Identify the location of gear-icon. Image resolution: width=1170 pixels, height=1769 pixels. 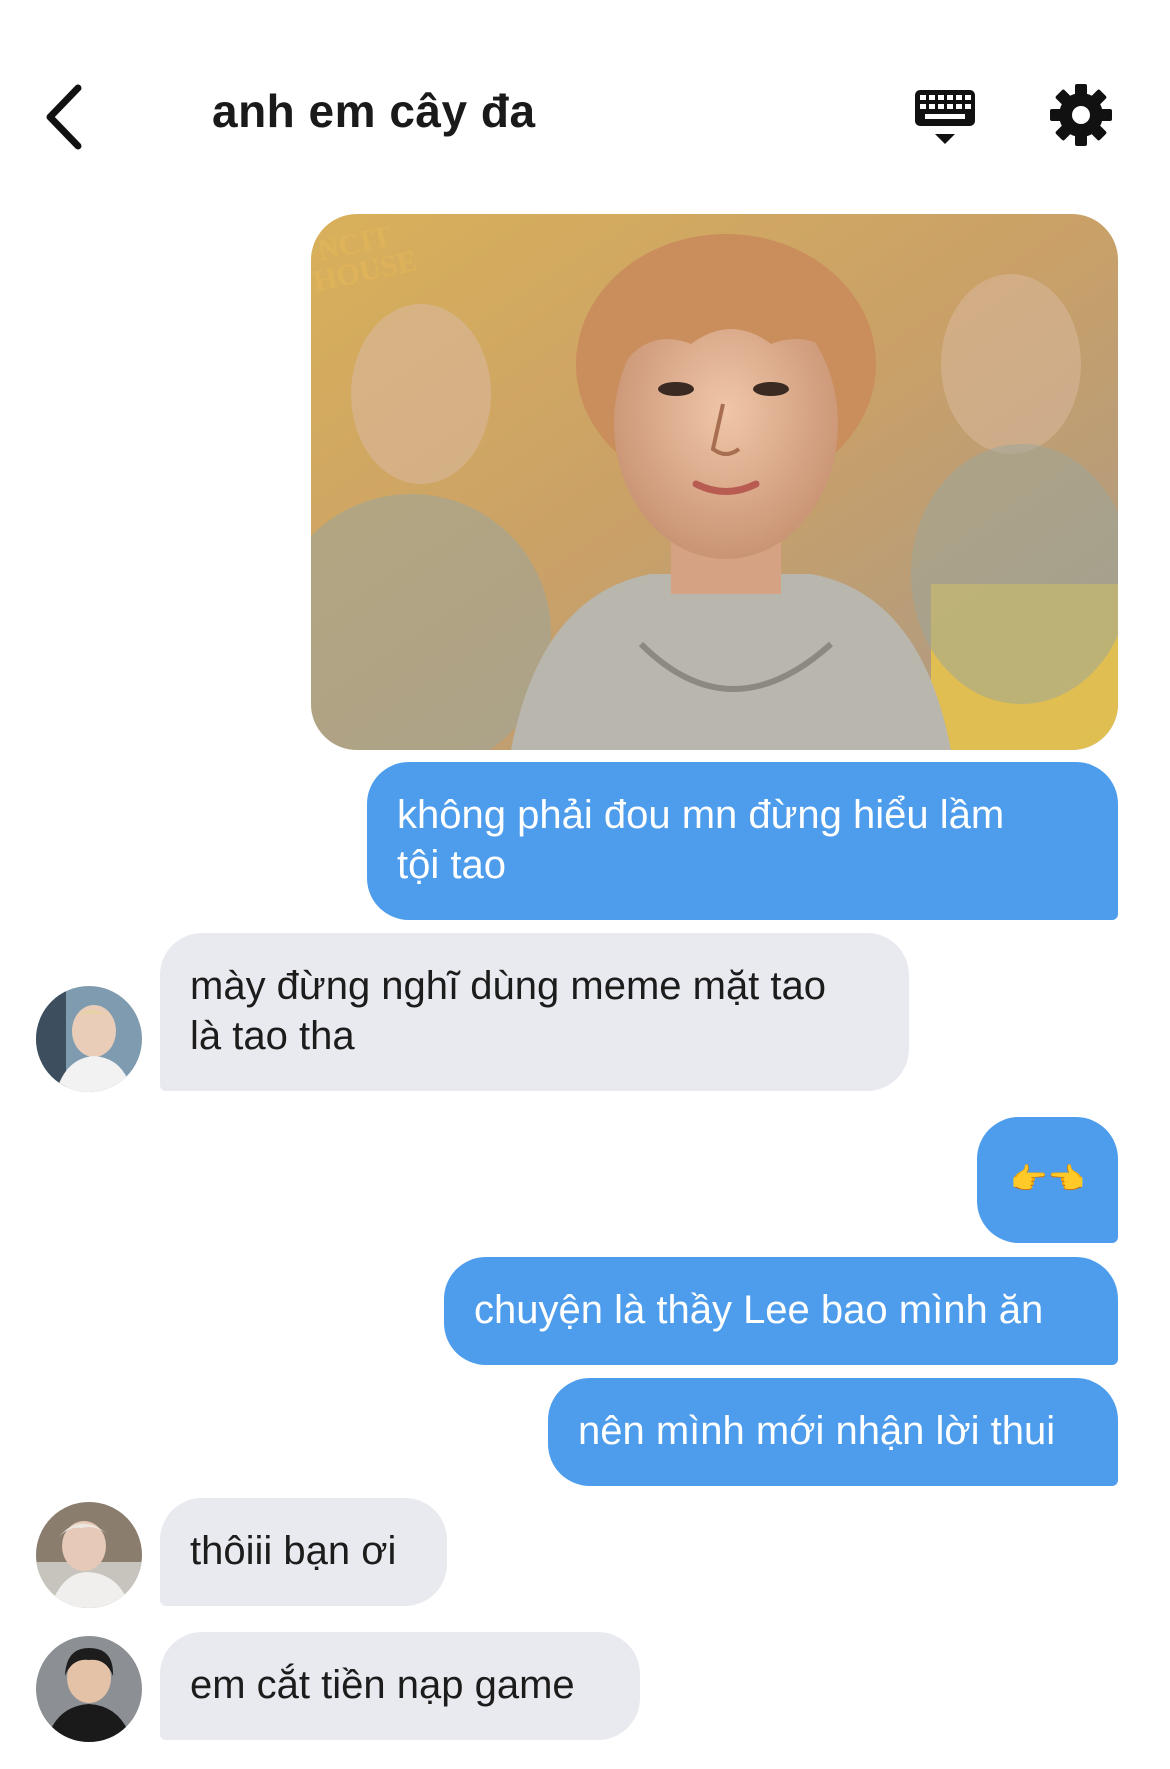
(1081, 115).